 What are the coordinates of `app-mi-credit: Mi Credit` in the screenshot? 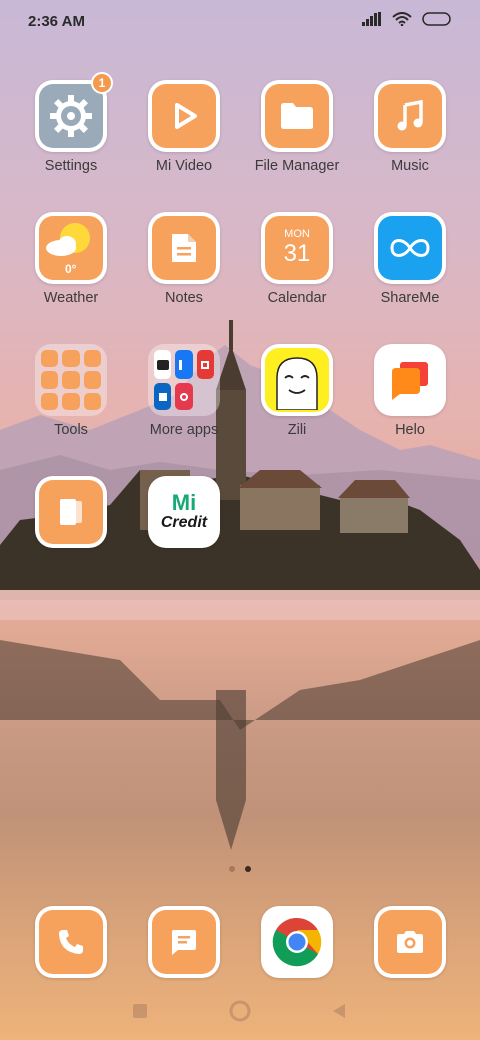 It's located at (184, 512).